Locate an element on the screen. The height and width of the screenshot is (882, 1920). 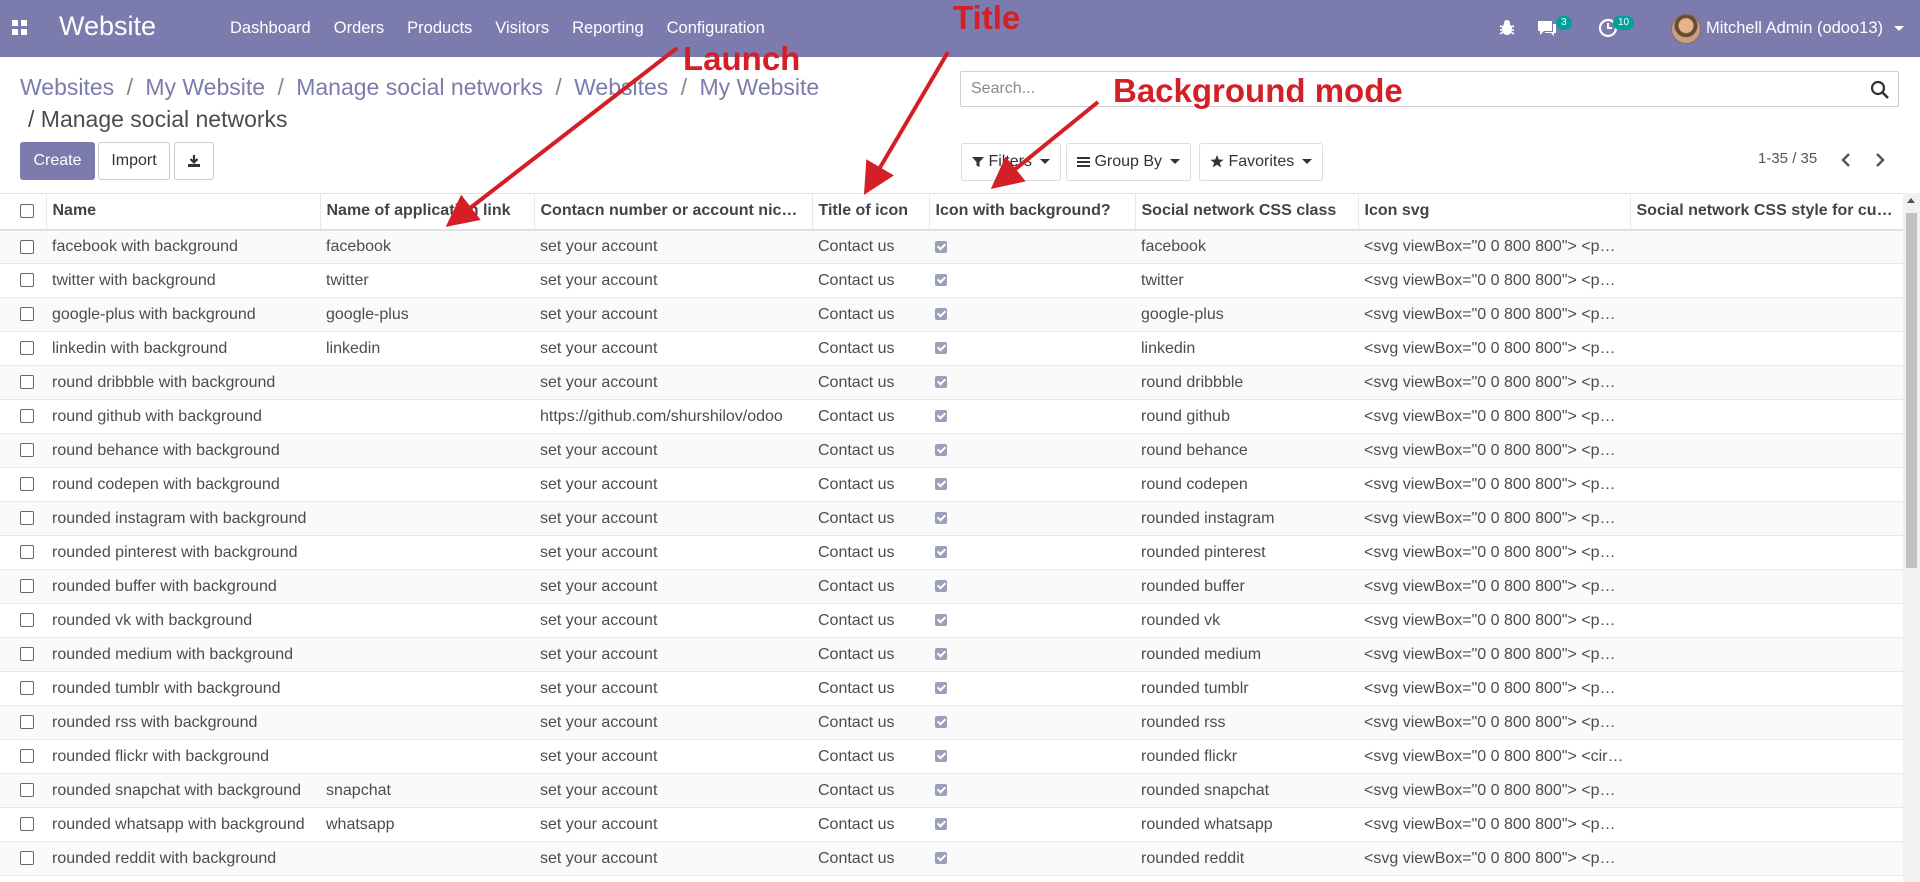
cell-css-class: rounded instagram is located at coordinates (1246, 518).